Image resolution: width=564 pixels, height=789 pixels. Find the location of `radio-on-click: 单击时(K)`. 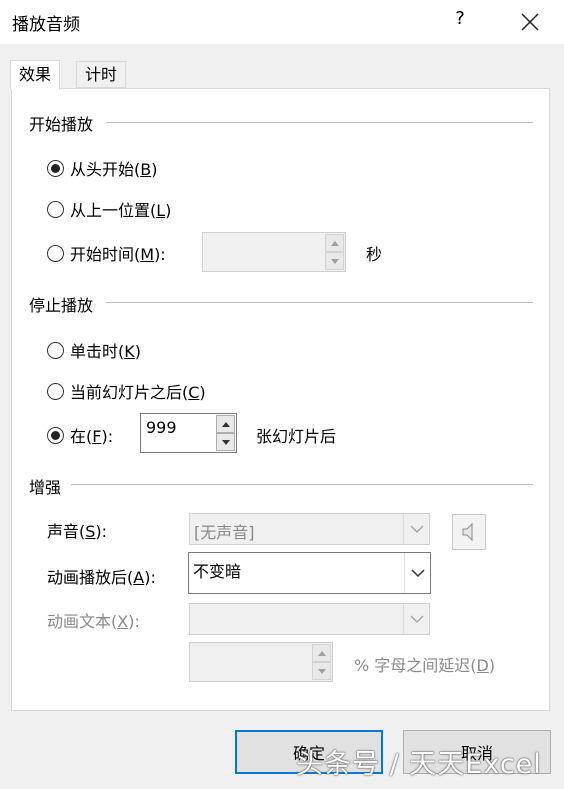

radio-on-click: 单击时(K) is located at coordinates (94, 350).